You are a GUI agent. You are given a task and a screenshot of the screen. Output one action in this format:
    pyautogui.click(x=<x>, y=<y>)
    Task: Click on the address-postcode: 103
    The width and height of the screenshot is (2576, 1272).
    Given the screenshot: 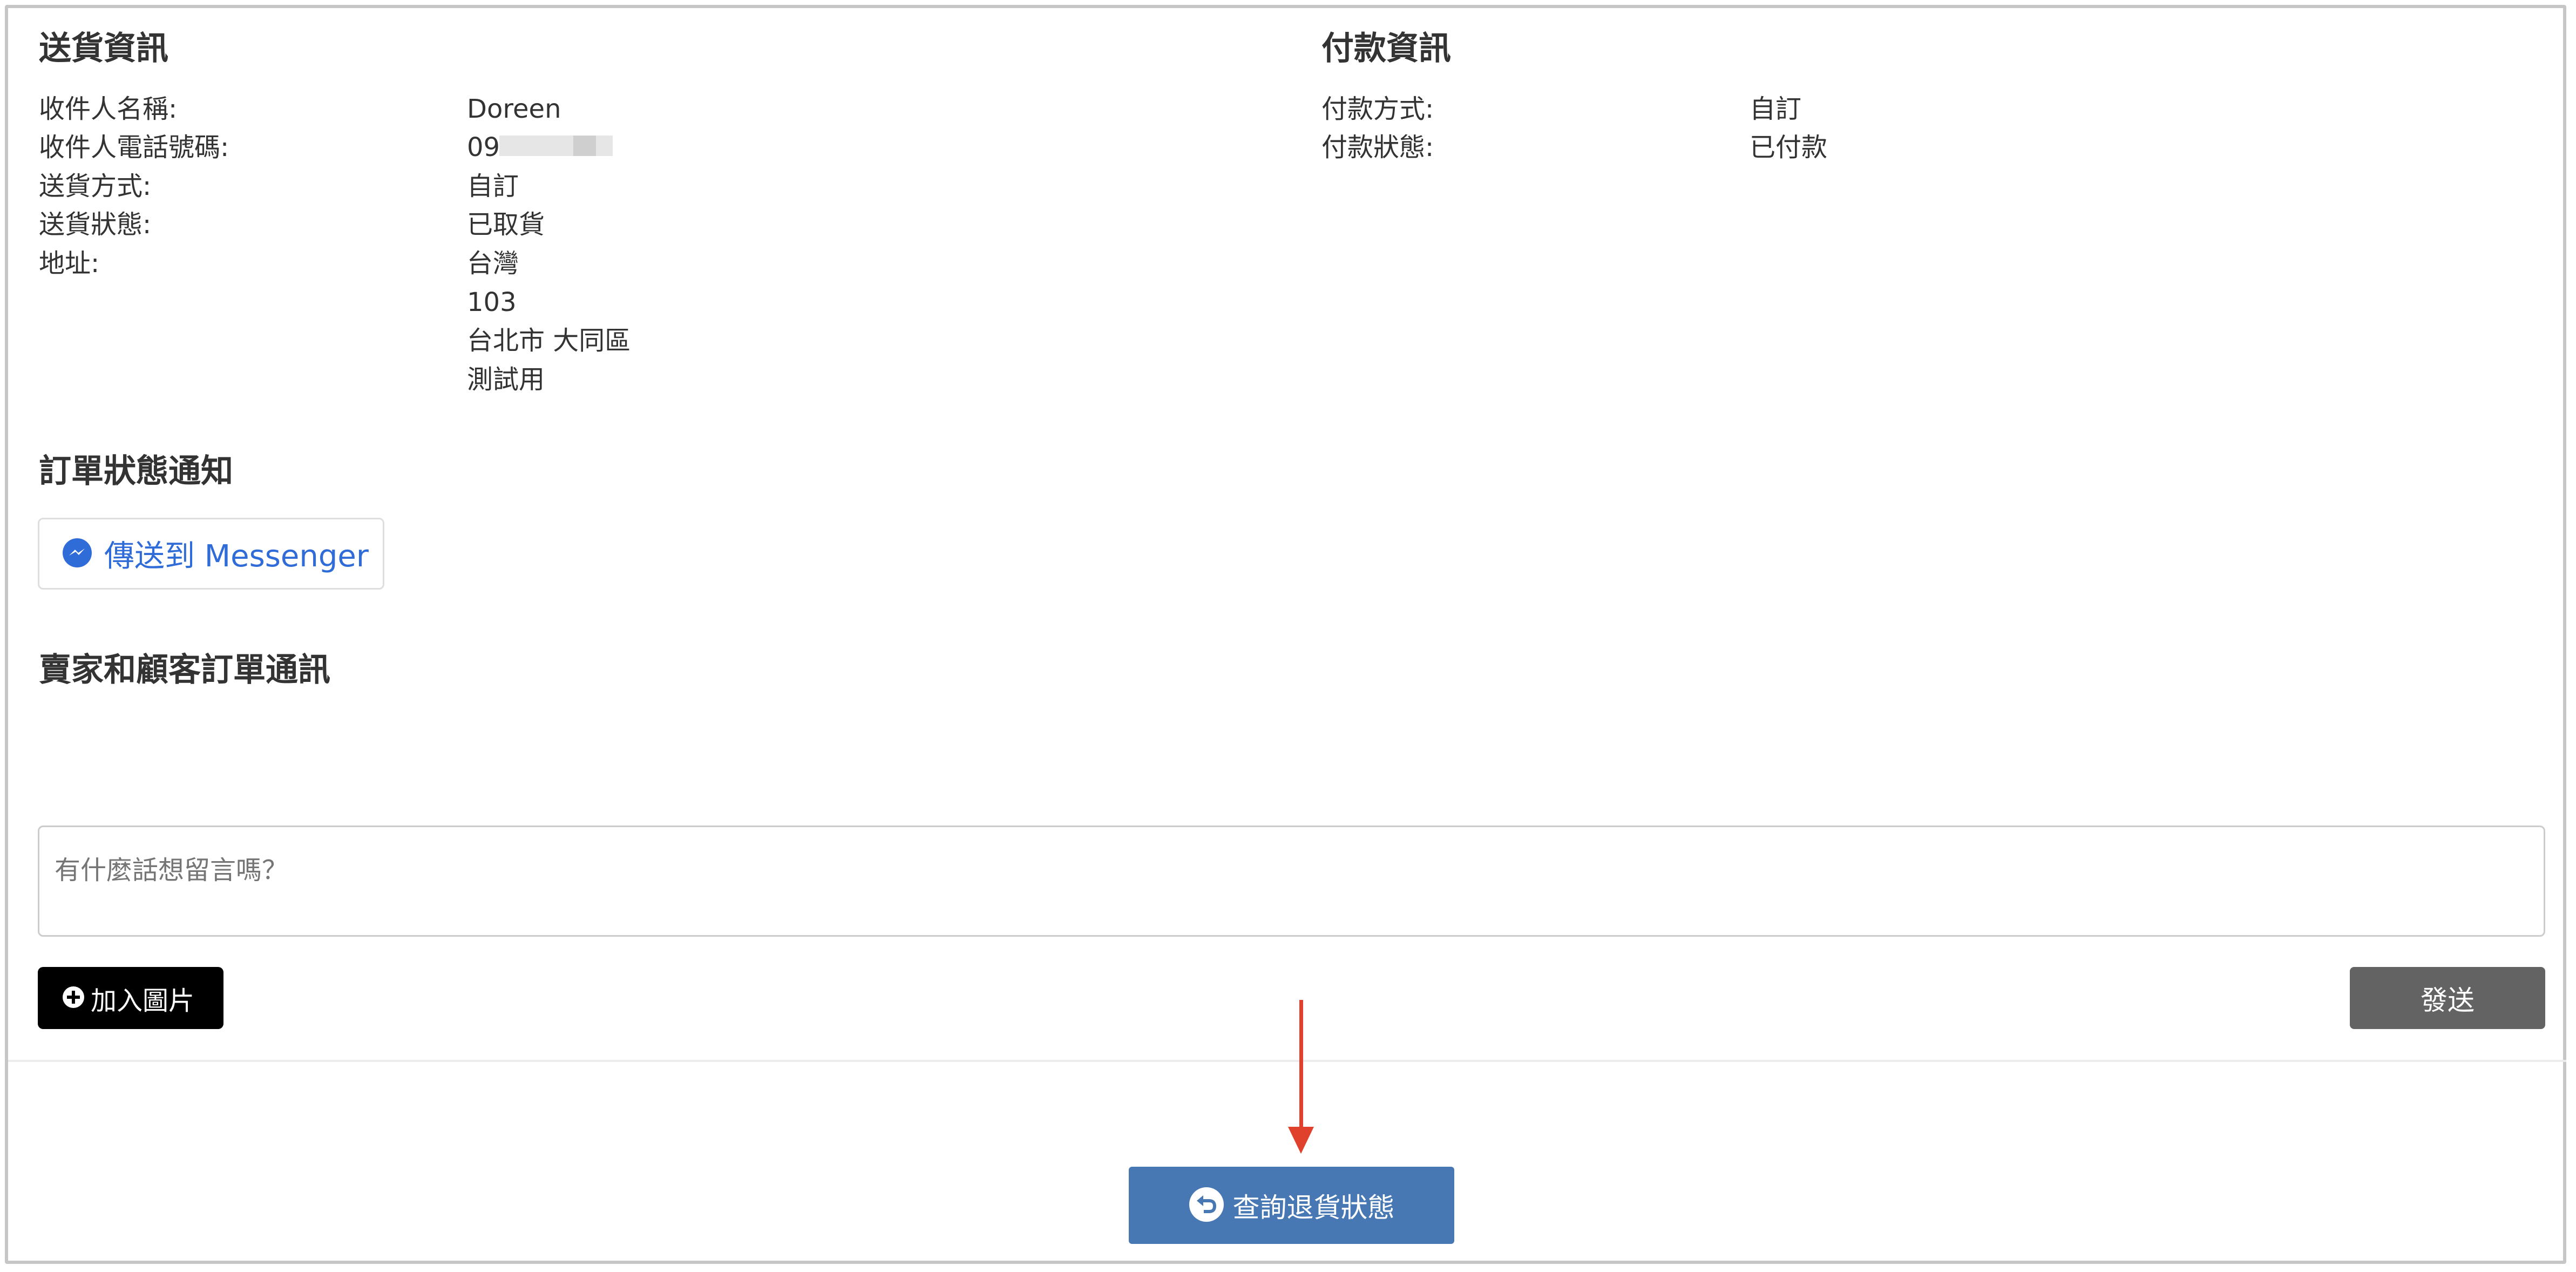 What is the action you would take?
    pyautogui.click(x=492, y=302)
    